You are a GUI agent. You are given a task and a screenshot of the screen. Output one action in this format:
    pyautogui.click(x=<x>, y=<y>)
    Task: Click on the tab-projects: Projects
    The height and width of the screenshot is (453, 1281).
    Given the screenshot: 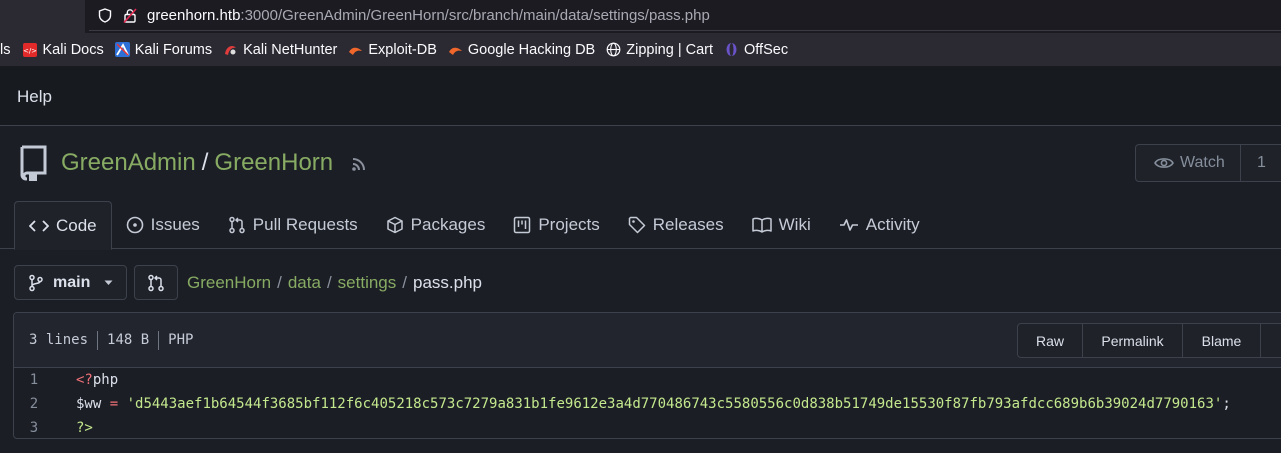 What is the action you would take?
    pyautogui.click(x=556, y=225)
    